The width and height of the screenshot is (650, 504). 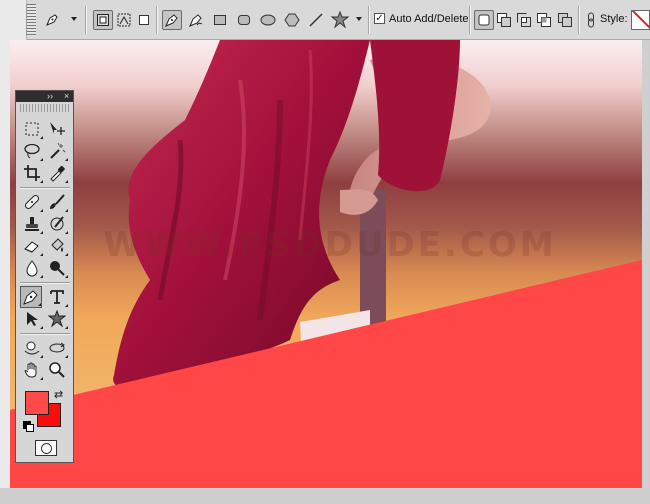 I want to click on line-icon, so click(x=316, y=20).